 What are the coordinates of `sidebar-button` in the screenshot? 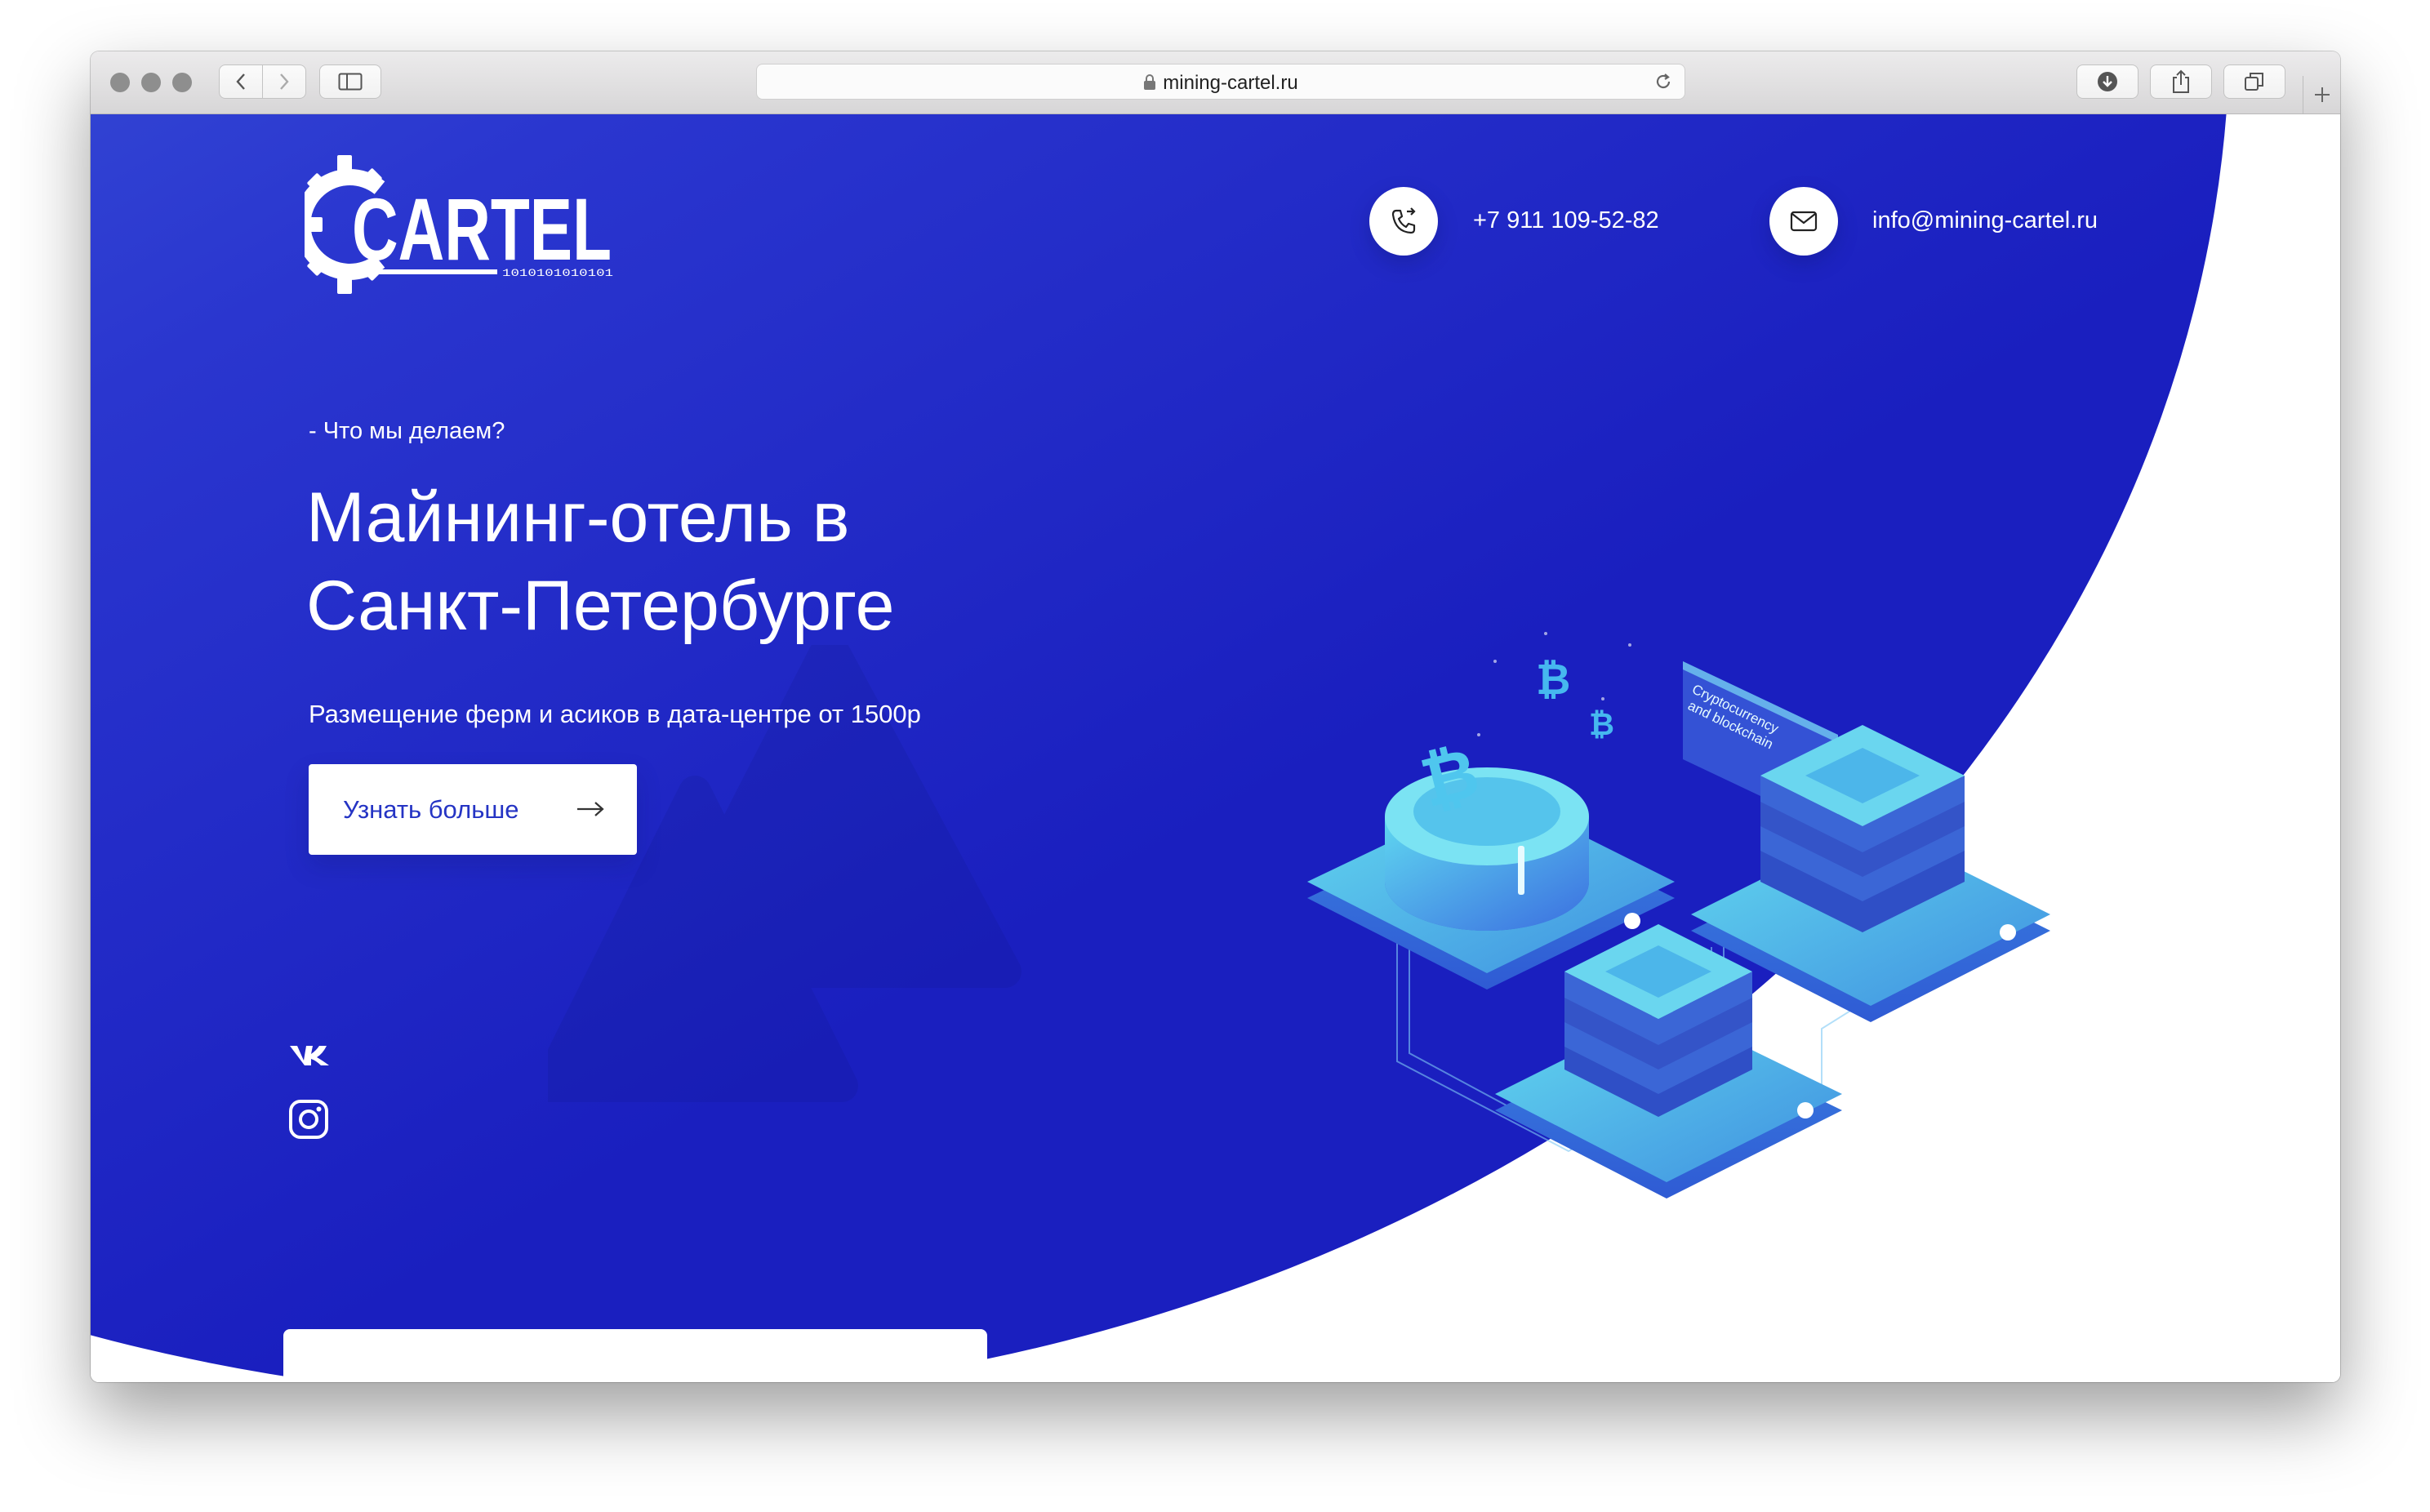 It's located at (350, 82).